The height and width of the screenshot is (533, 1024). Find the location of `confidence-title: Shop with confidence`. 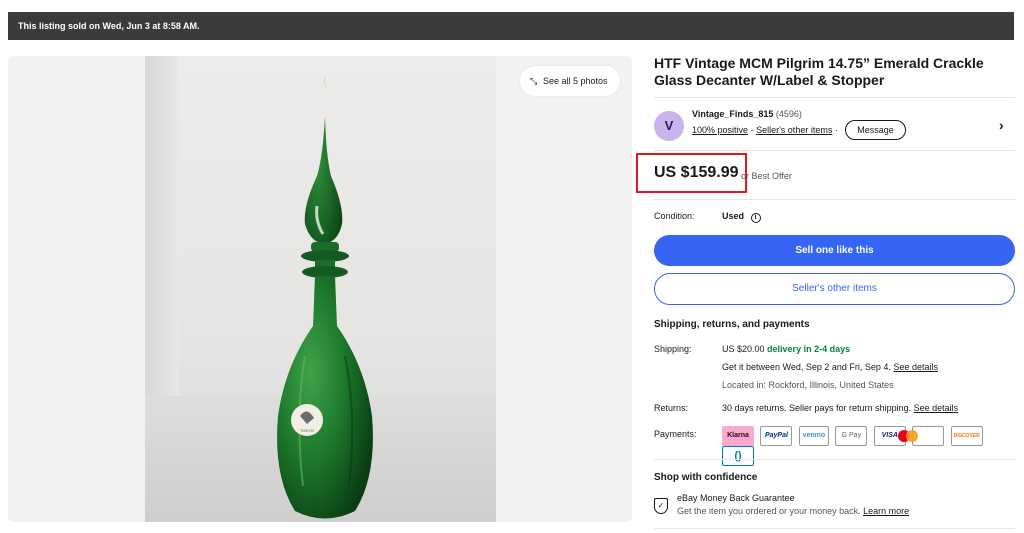

confidence-title: Shop with confidence is located at coordinates (706, 477).